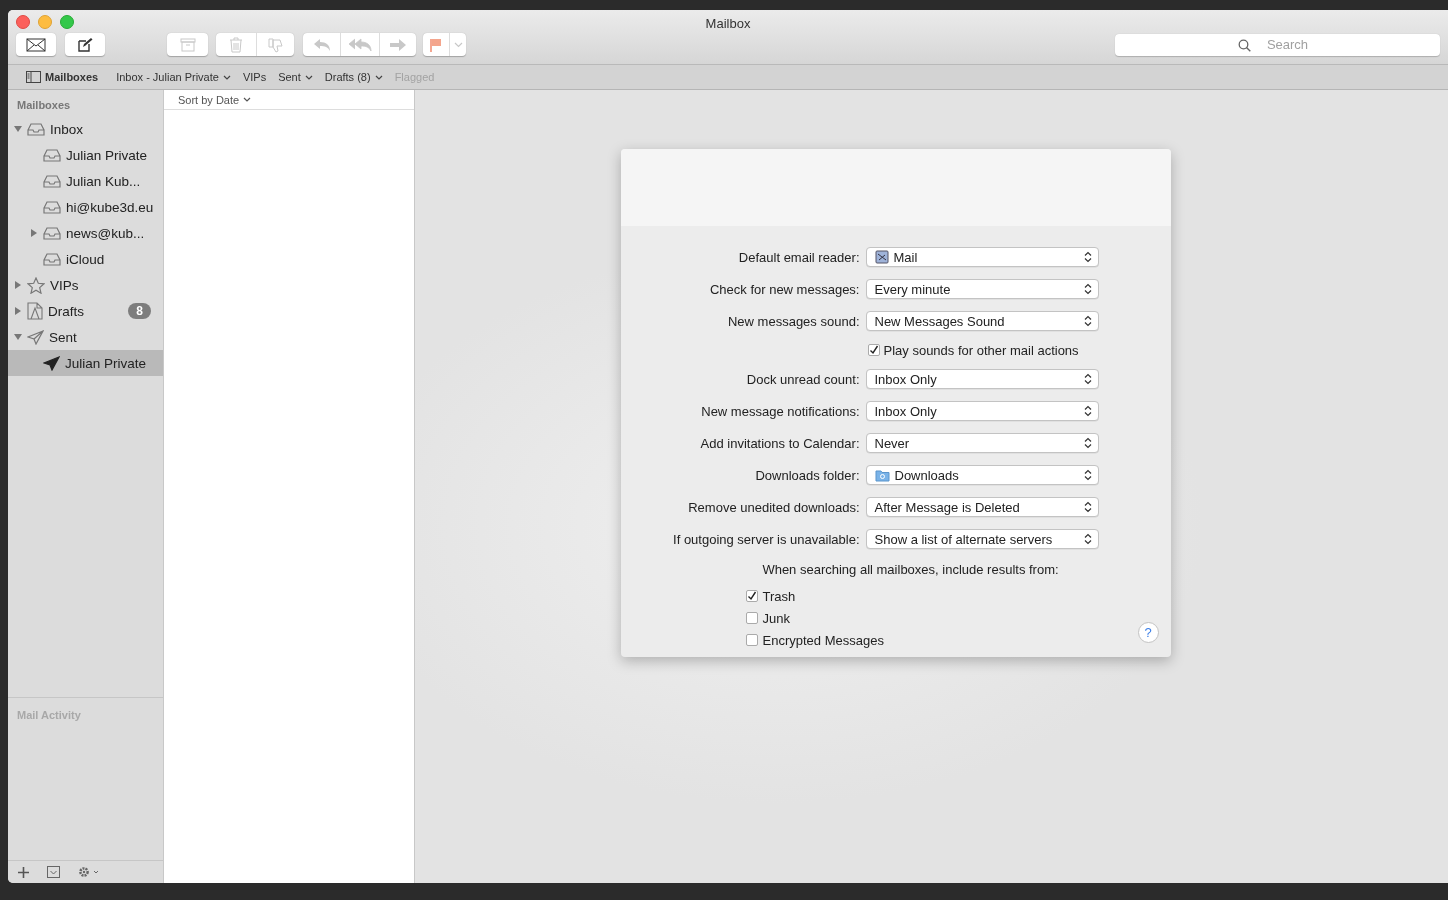  I want to click on tray-down-icon, so click(53, 872).